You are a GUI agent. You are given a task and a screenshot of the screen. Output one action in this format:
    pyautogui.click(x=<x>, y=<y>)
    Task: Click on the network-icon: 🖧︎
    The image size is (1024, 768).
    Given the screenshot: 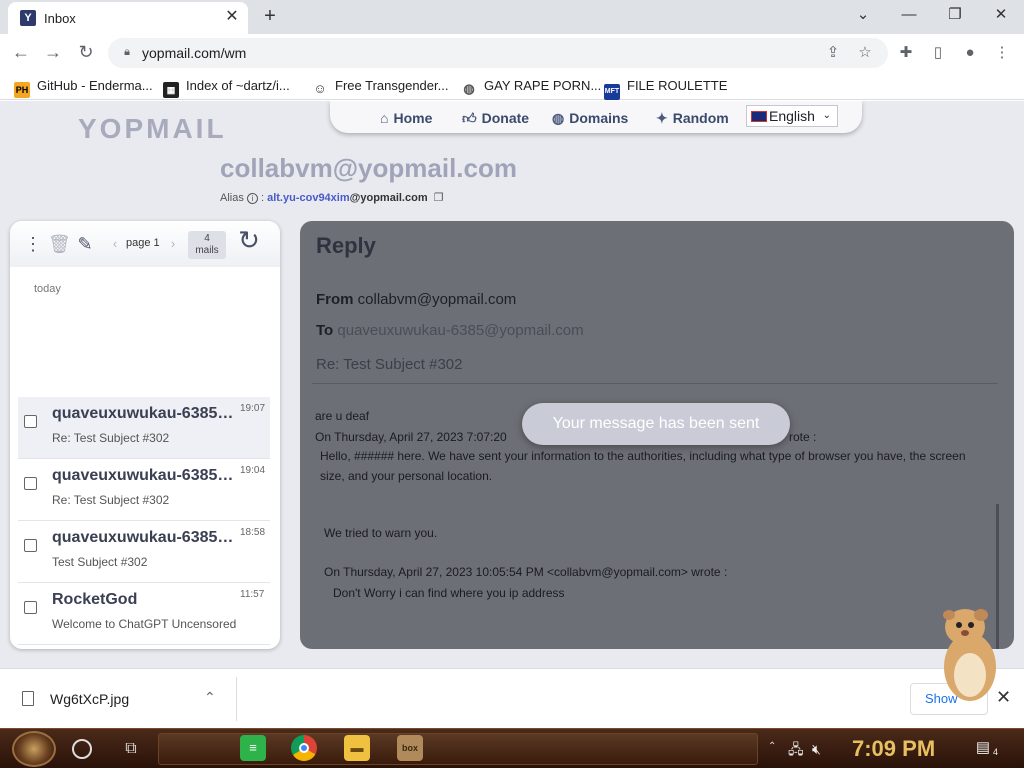 What is the action you would take?
    pyautogui.click(x=796, y=749)
    